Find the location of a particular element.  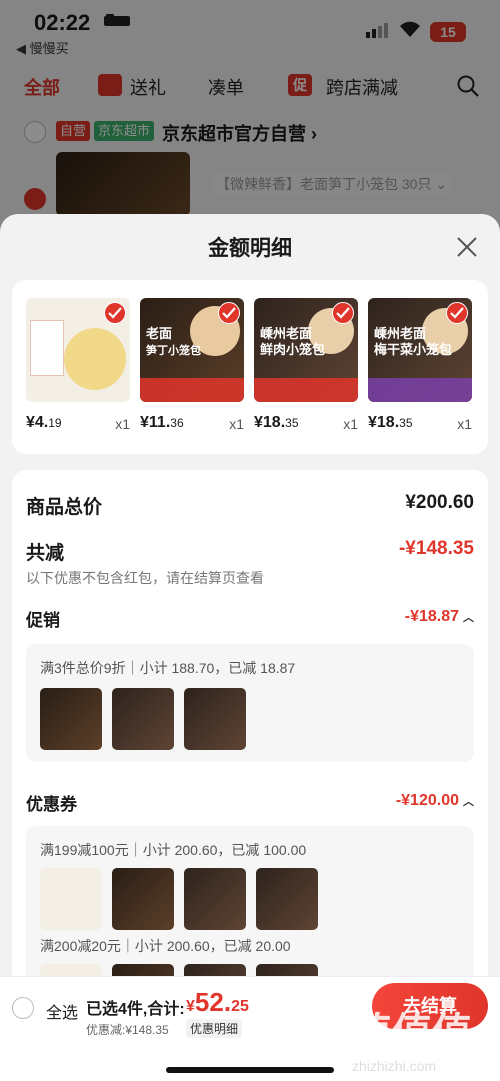

tofu-skin-image is located at coordinates (95, 359).